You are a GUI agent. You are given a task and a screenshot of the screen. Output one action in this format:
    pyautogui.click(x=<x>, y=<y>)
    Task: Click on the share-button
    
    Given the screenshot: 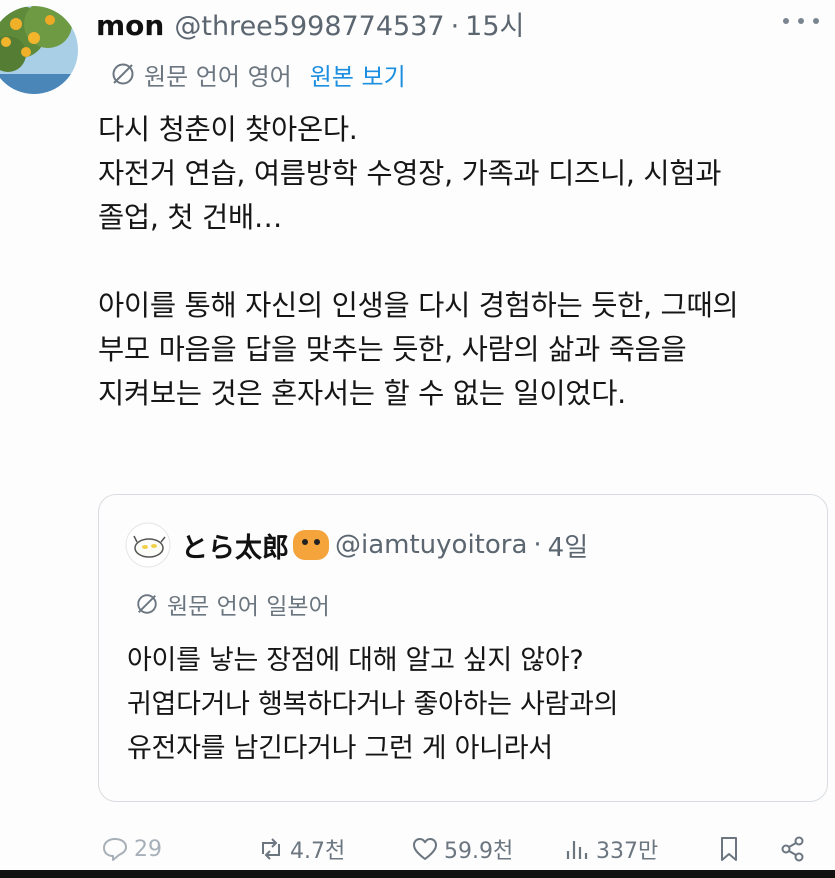 What is the action you would take?
    pyautogui.click(x=795, y=849)
    